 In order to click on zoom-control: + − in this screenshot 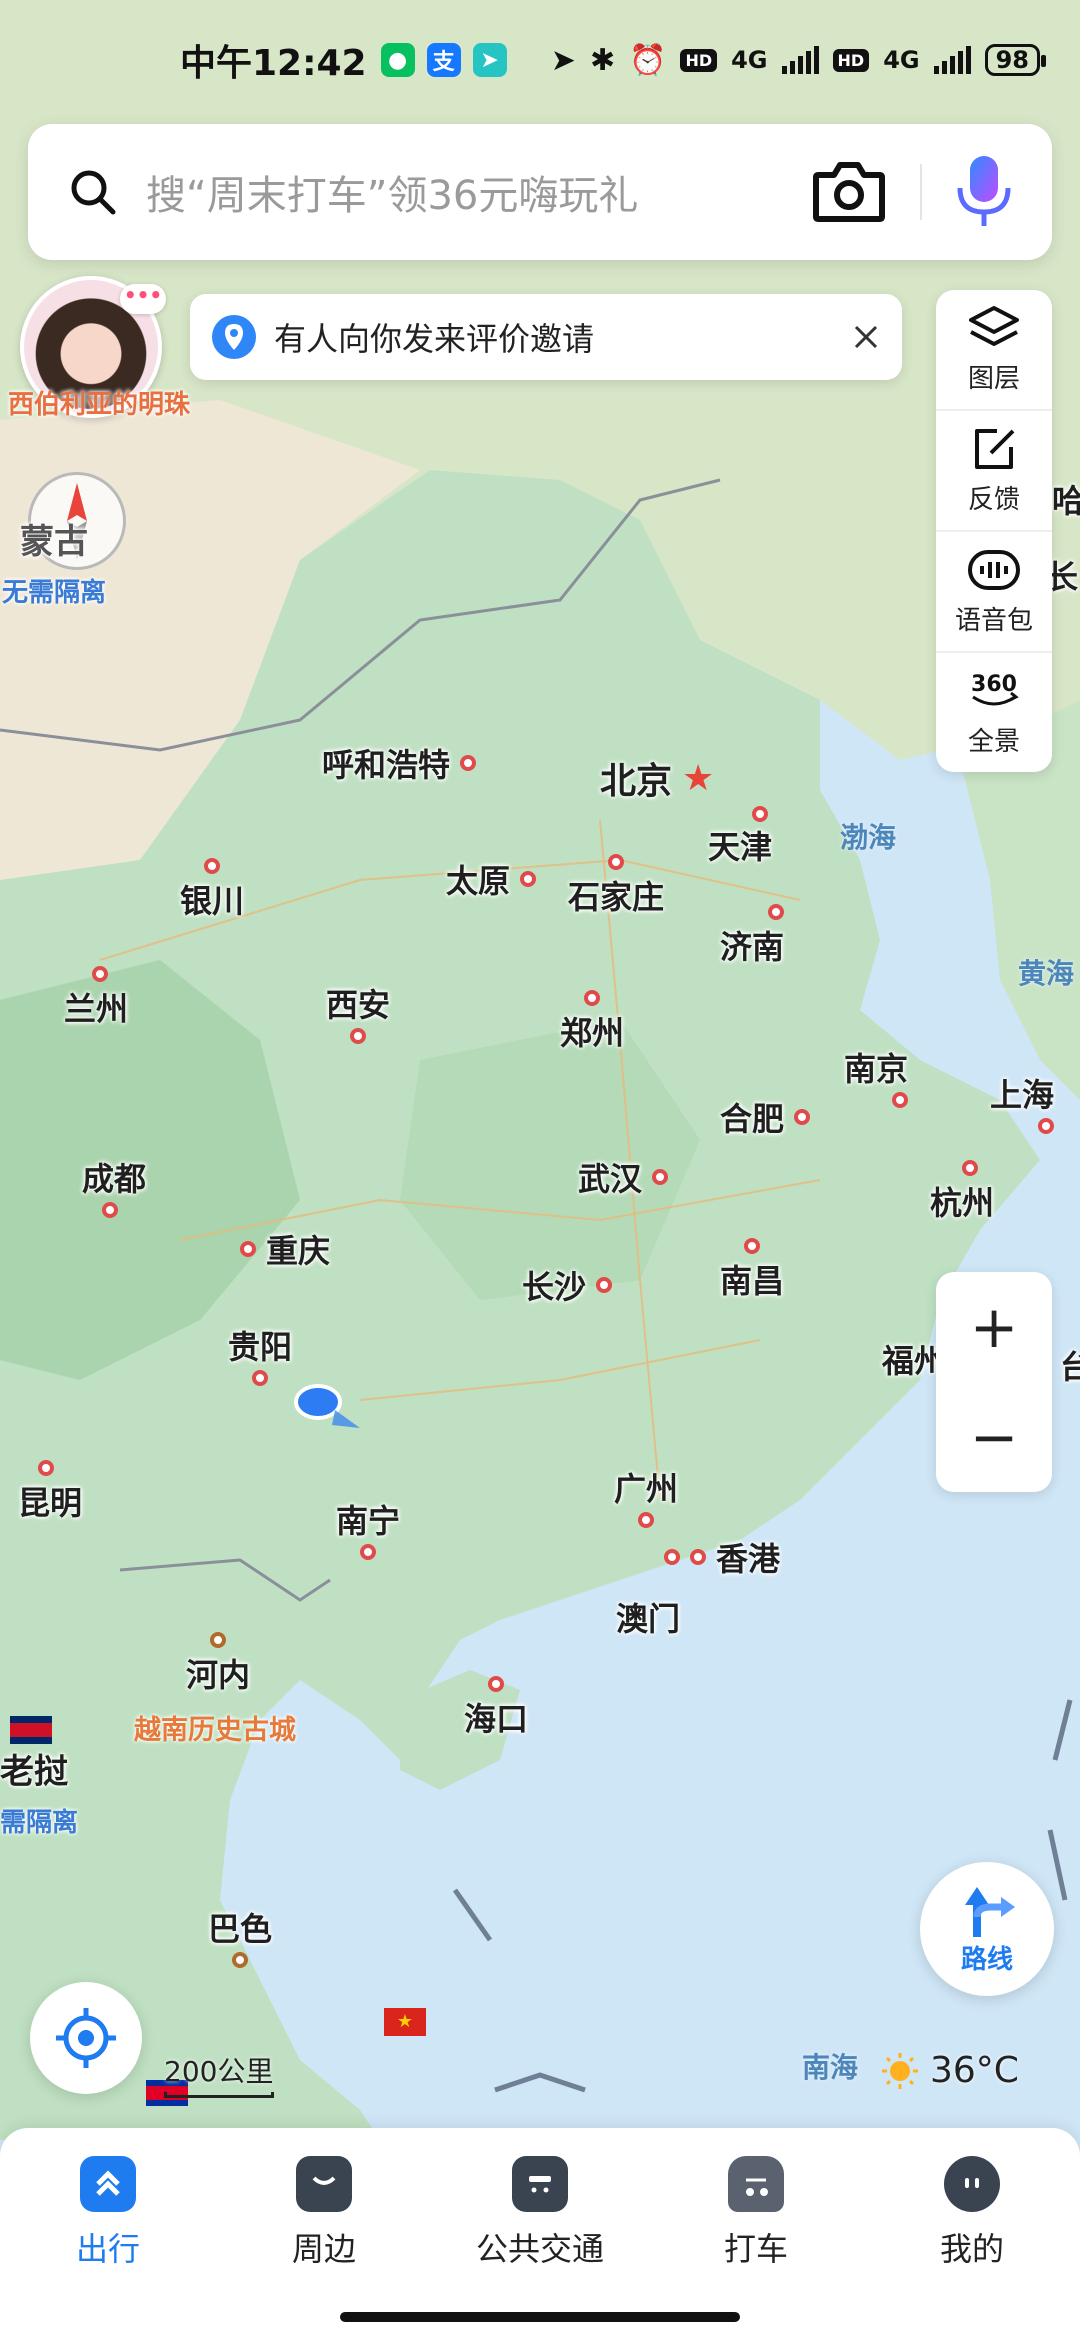, I will do `click(994, 1382)`.